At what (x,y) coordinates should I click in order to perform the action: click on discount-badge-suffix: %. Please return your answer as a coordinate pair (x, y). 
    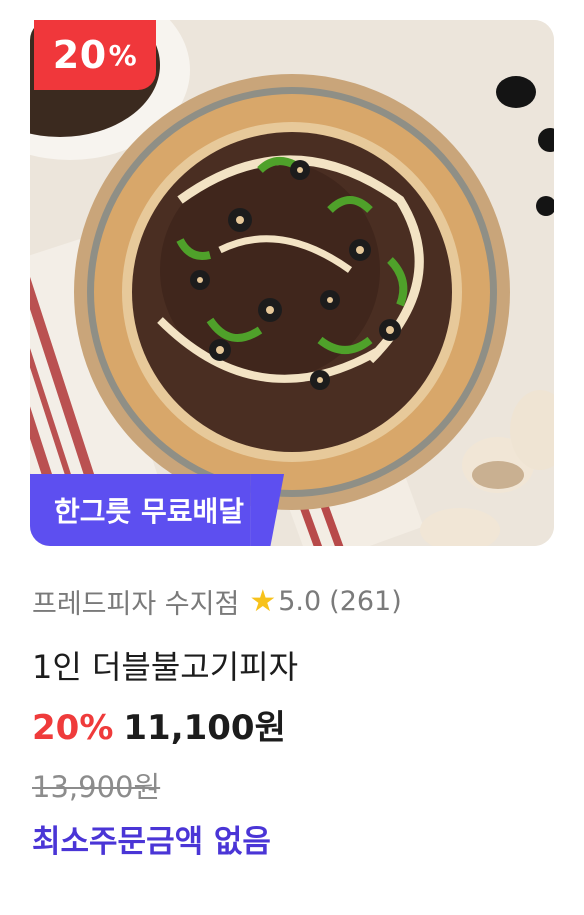
    Looking at the image, I should click on (123, 55).